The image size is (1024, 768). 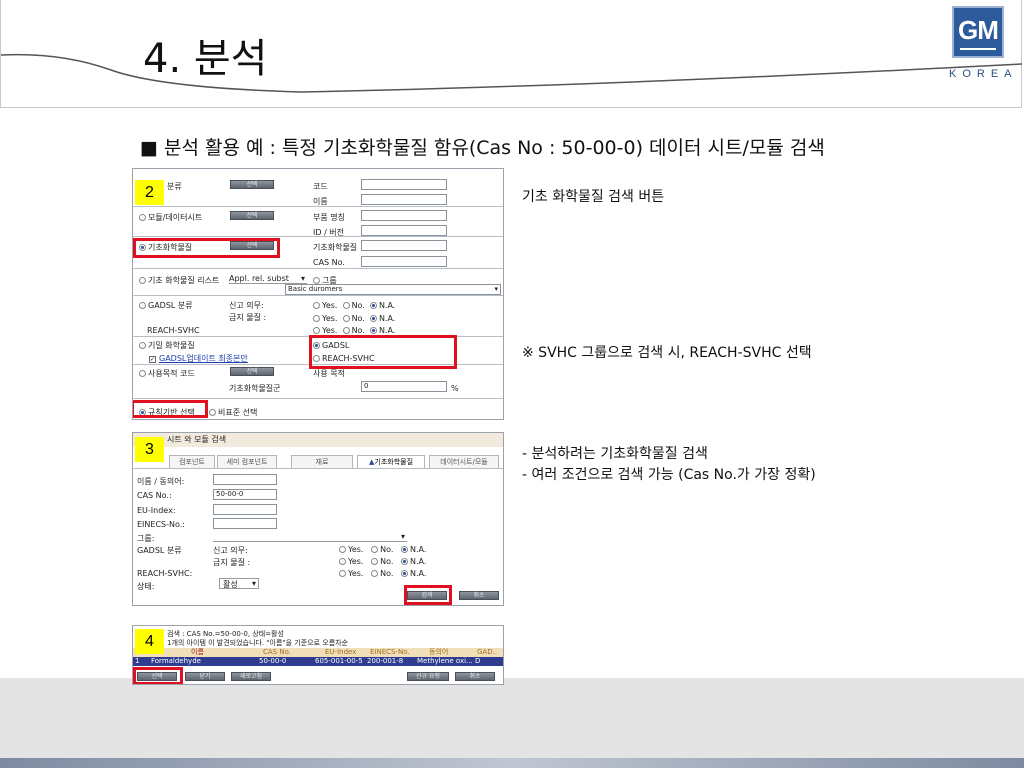 I want to click on row-secret: 기밀 화학물질, so click(x=167, y=345).